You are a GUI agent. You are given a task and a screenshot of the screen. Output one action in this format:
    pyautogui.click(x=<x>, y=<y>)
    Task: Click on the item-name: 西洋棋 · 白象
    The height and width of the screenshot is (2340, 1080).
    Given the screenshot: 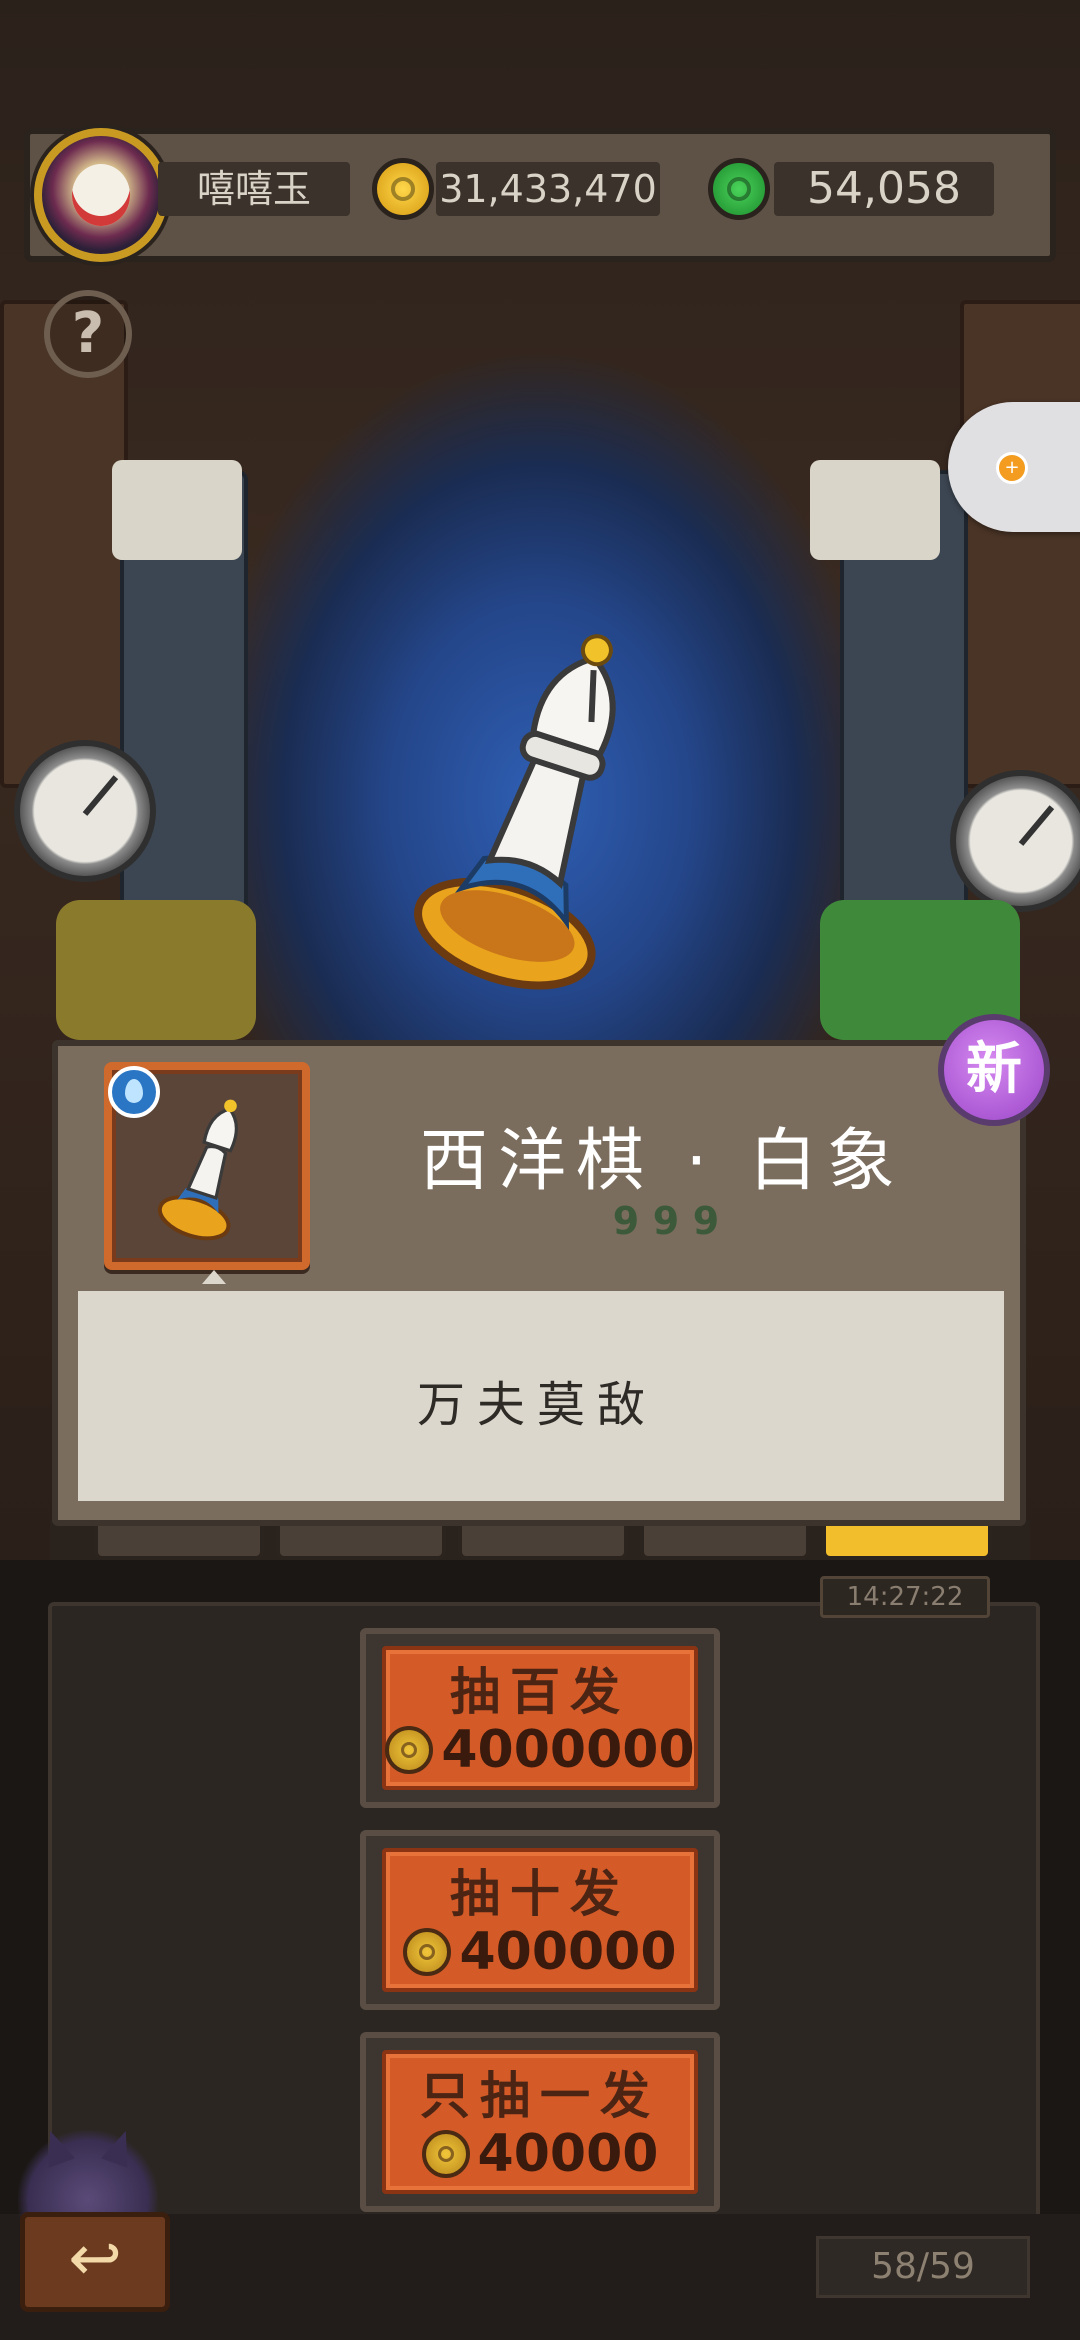 What is the action you would take?
    pyautogui.click(x=662, y=1161)
    